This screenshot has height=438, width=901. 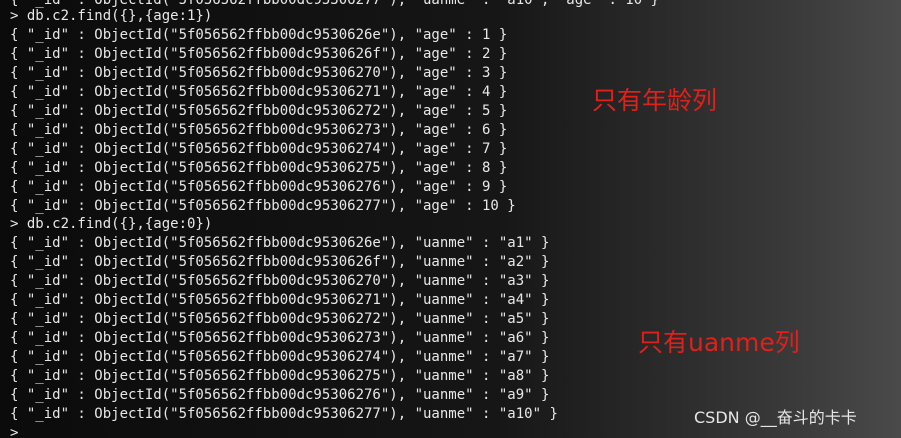 I want to click on prompt-line: >, so click(x=14, y=431).